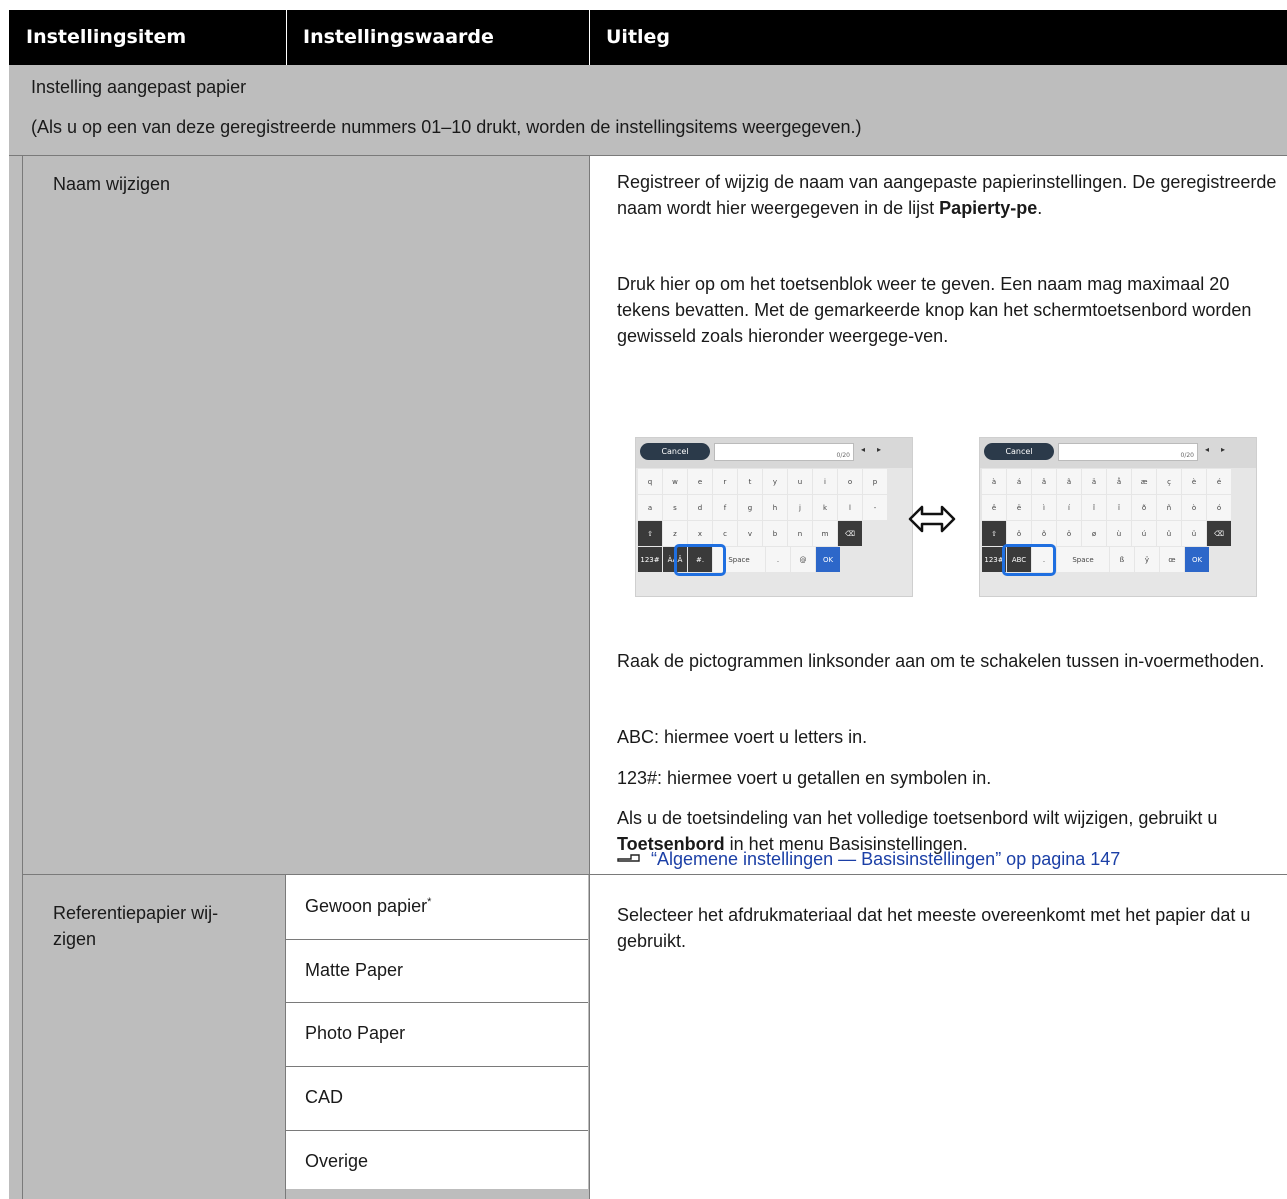 The width and height of the screenshot is (1287, 1199). Describe the element at coordinates (850, 481) in the screenshot. I see `keyboard-key: o` at that location.